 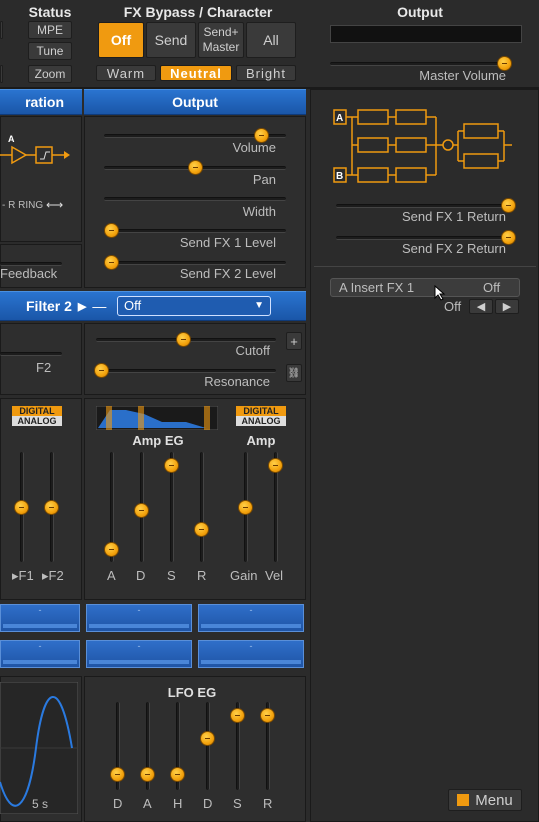 I want to click on output-meter, so click(x=426, y=34).